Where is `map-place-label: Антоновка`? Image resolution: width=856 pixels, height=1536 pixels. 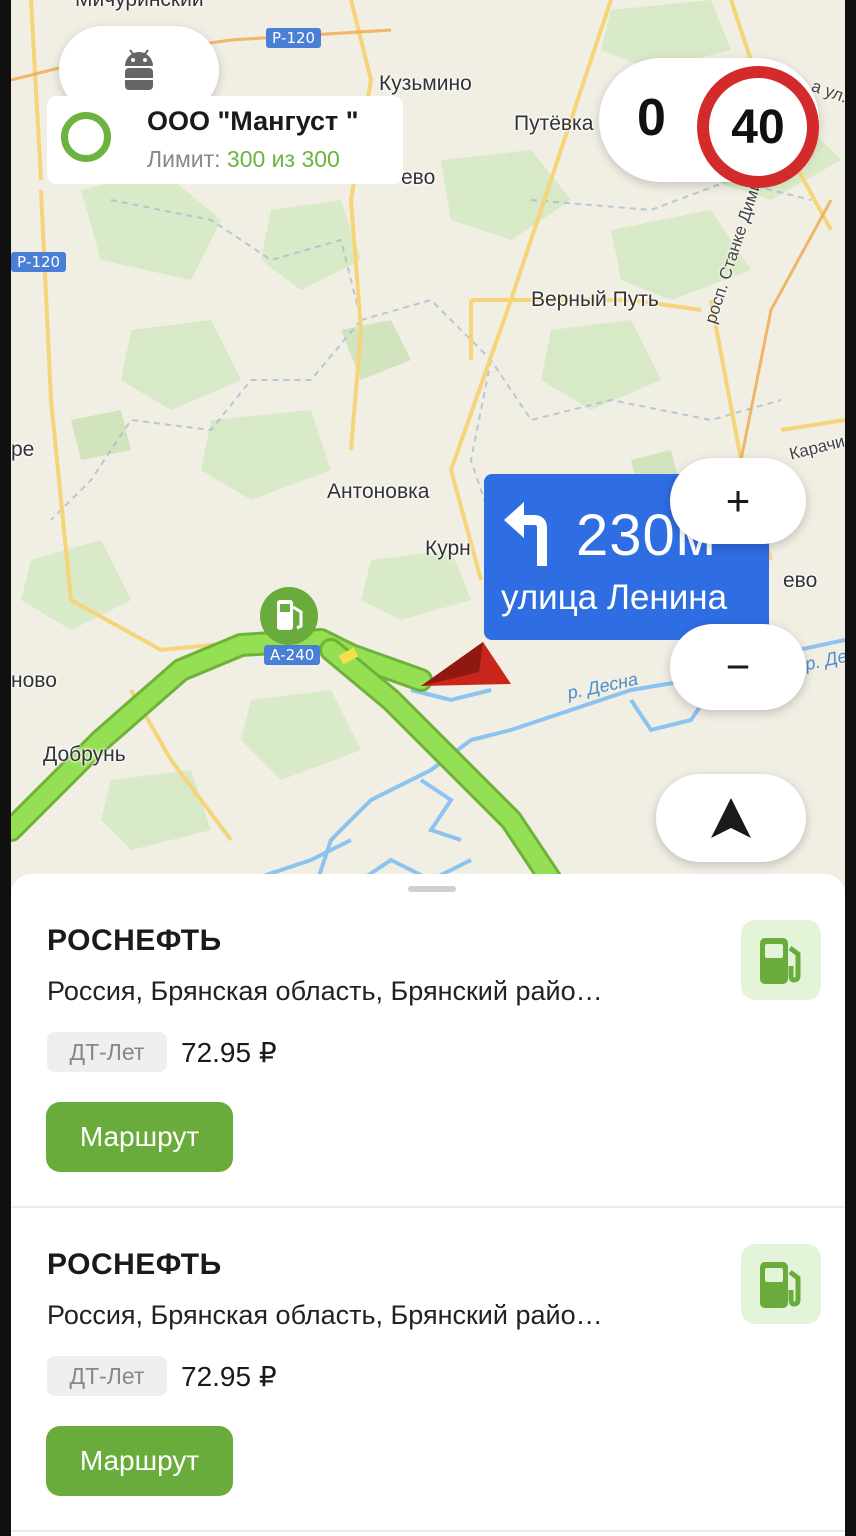 map-place-label: Антоновка is located at coordinates (378, 491).